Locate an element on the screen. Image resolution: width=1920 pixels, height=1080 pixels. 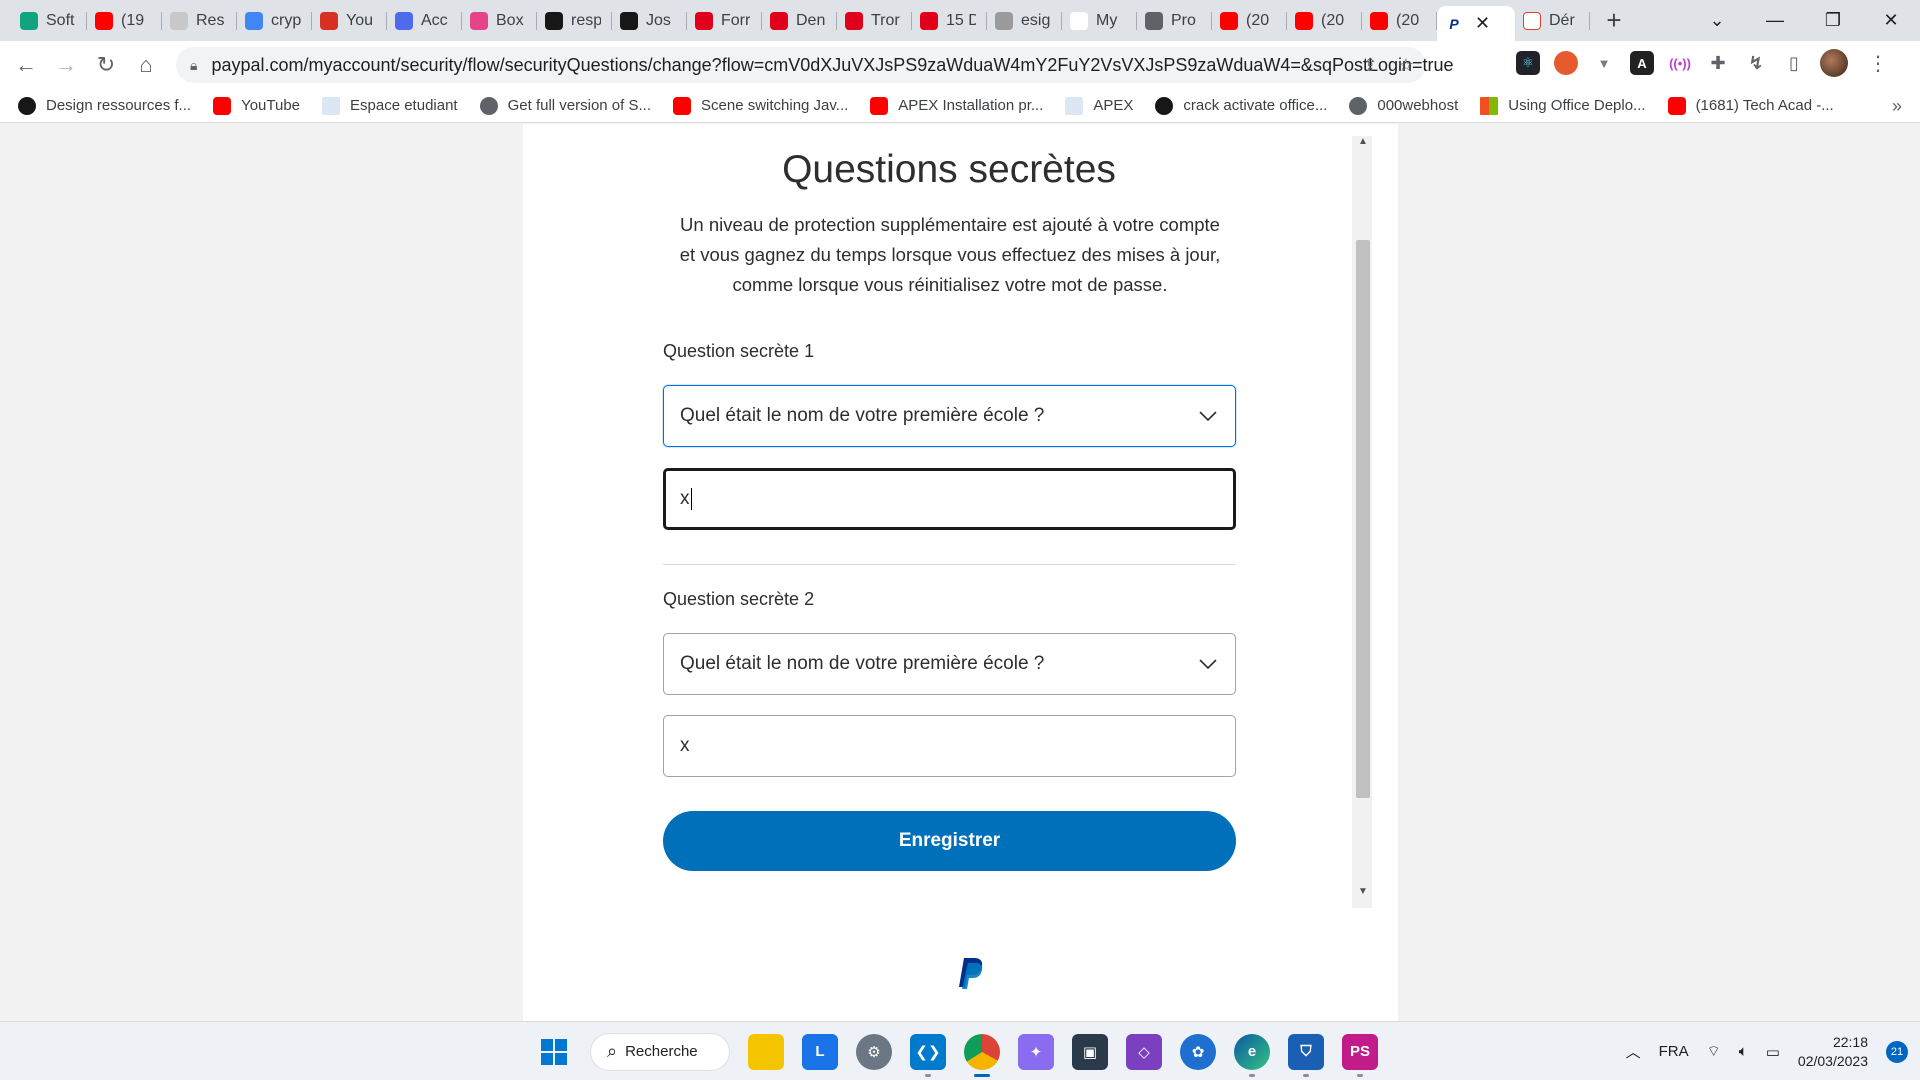
broadcast-icon: ((•)) is located at coordinates (1680, 63).